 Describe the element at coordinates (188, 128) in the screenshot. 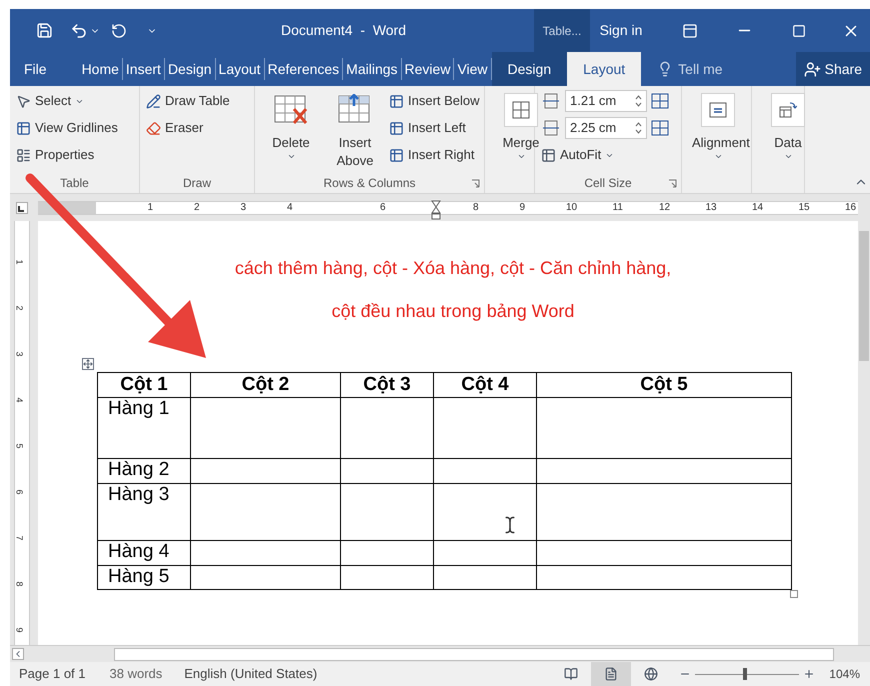

I see `ribbon-button: Eraser` at that location.